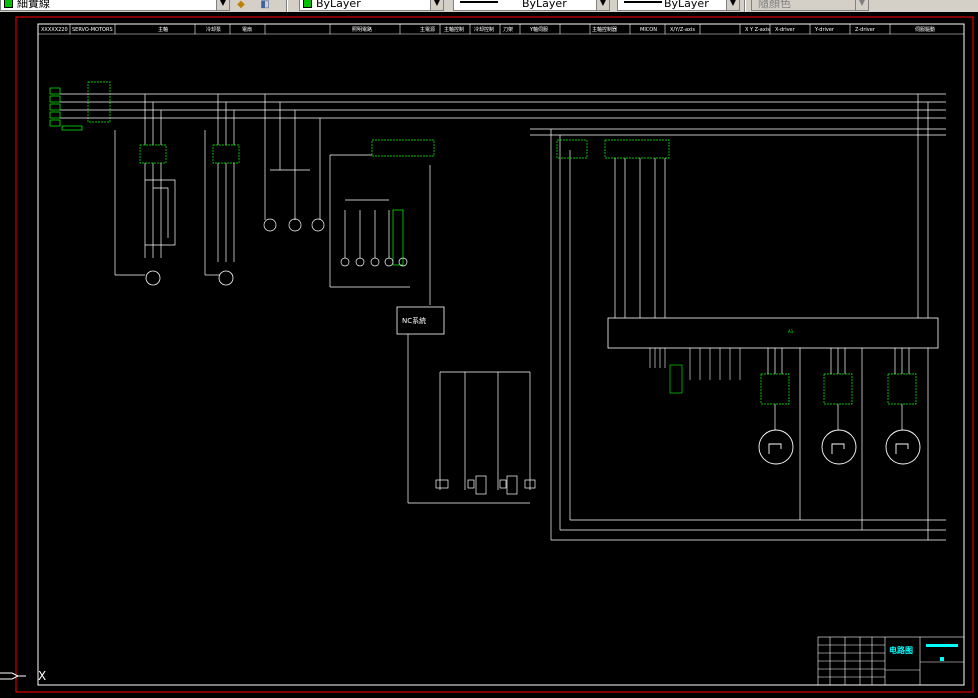 The height and width of the screenshot is (698, 978). Describe the element at coordinates (824, 30) in the screenshot. I see `header-cell: Y-driver` at that location.